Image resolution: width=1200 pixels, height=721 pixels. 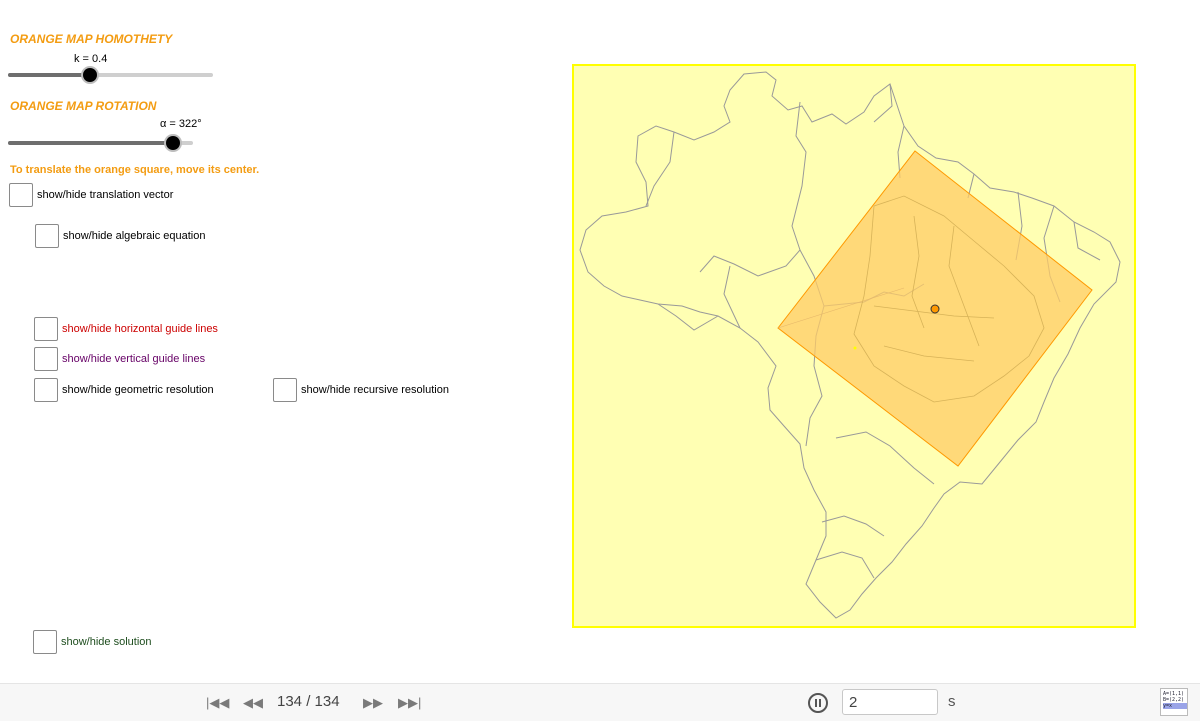 I want to click on translation-vector-label: show/hide translation vector, so click(x=105, y=195).